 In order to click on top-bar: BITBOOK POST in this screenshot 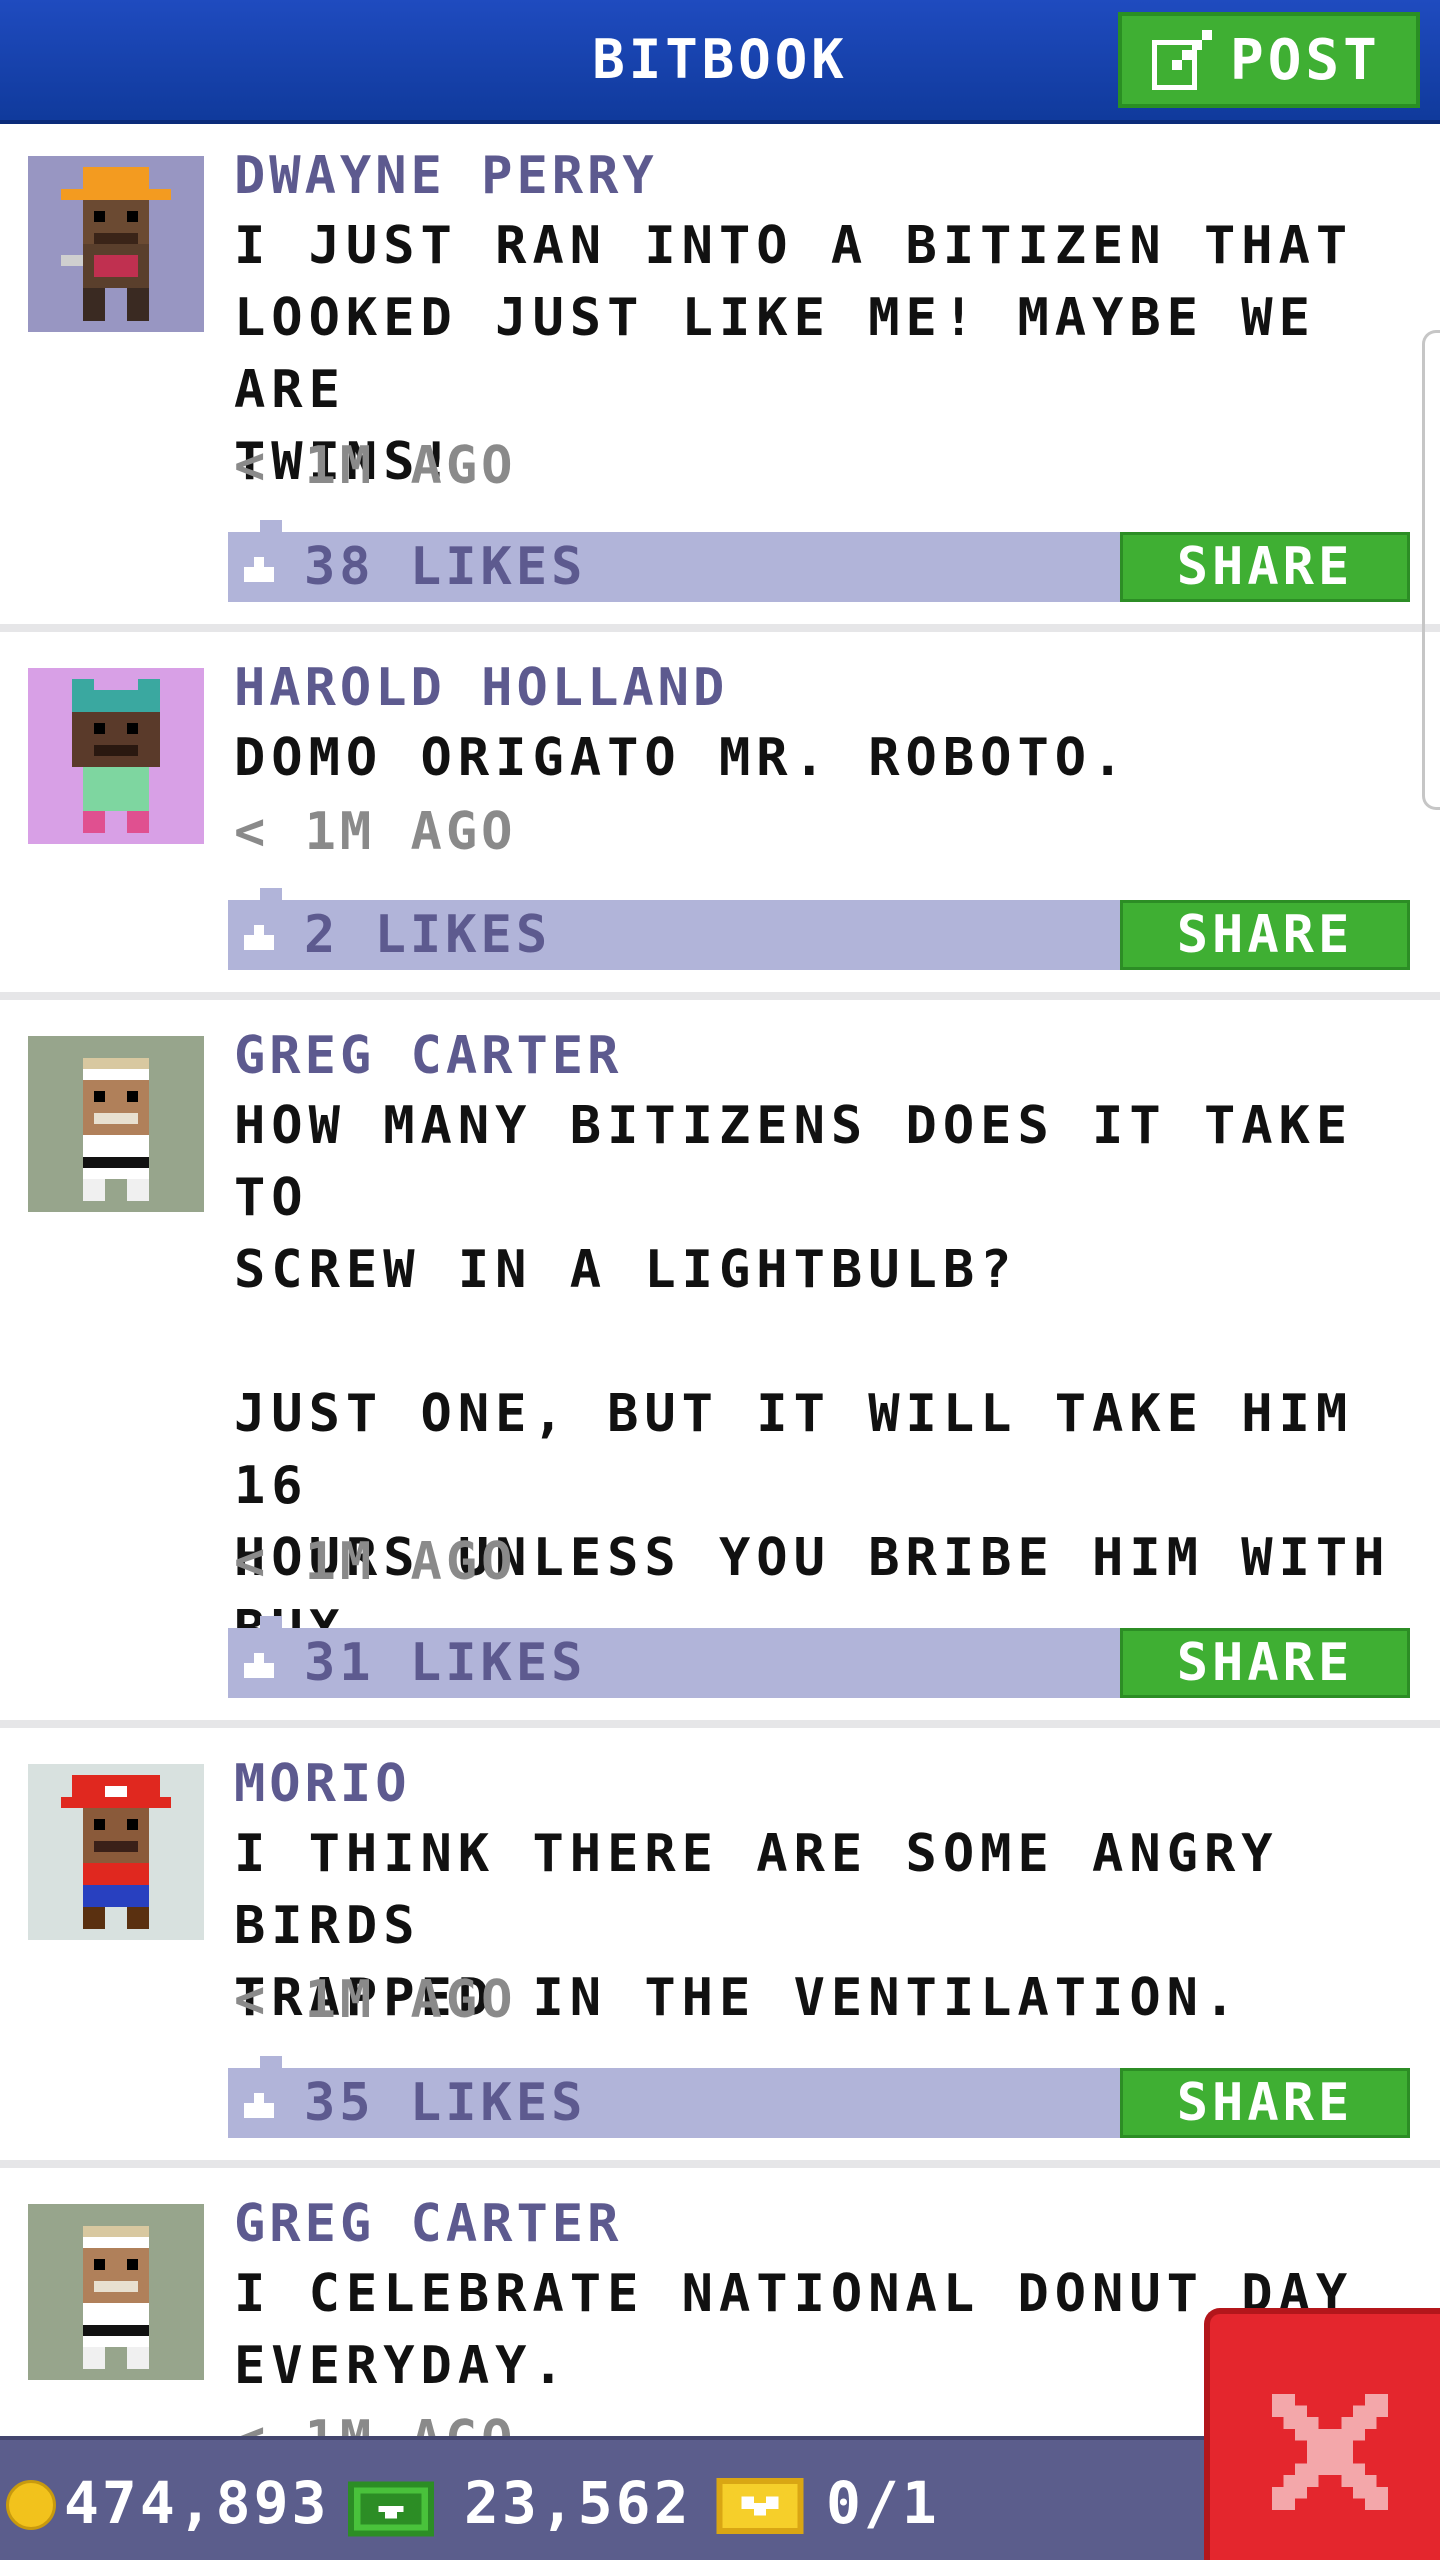, I will do `click(720, 62)`.